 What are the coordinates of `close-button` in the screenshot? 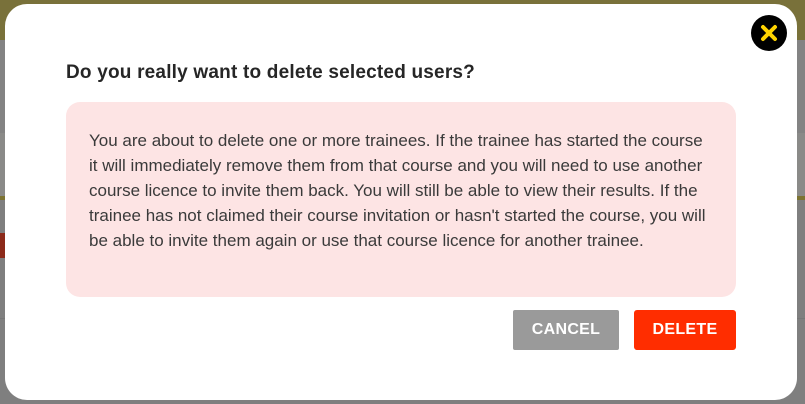 It's located at (769, 33).